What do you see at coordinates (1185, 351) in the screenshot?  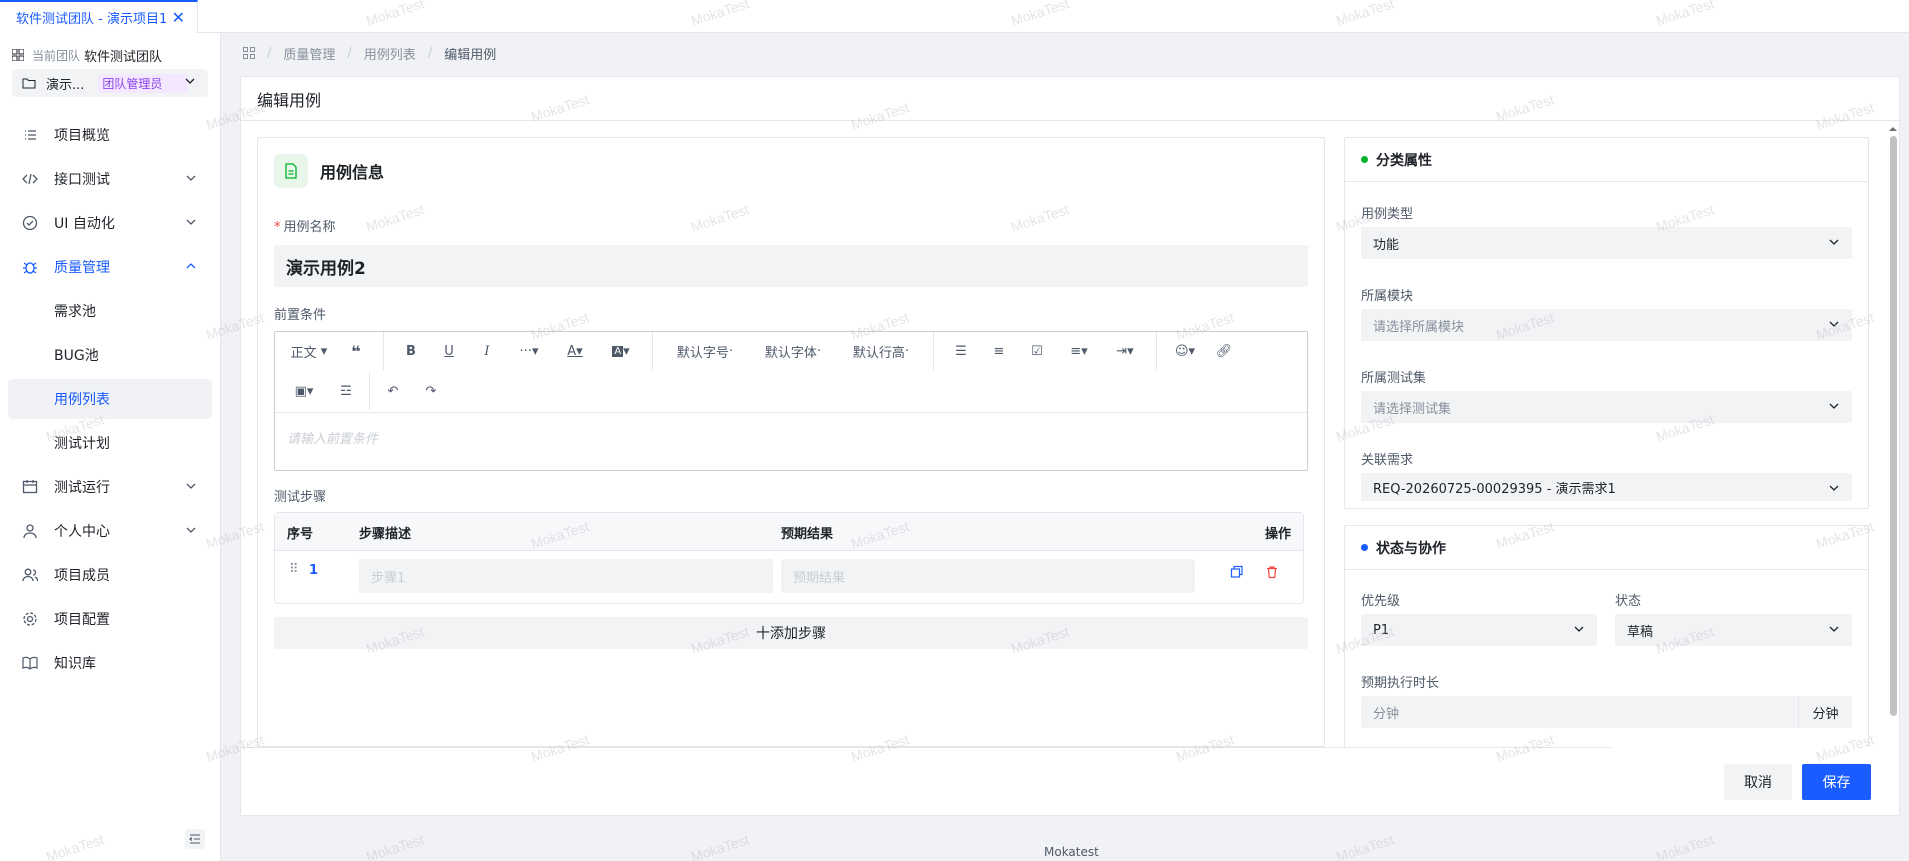 I see `emoji-icon: ☺▾` at bounding box center [1185, 351].